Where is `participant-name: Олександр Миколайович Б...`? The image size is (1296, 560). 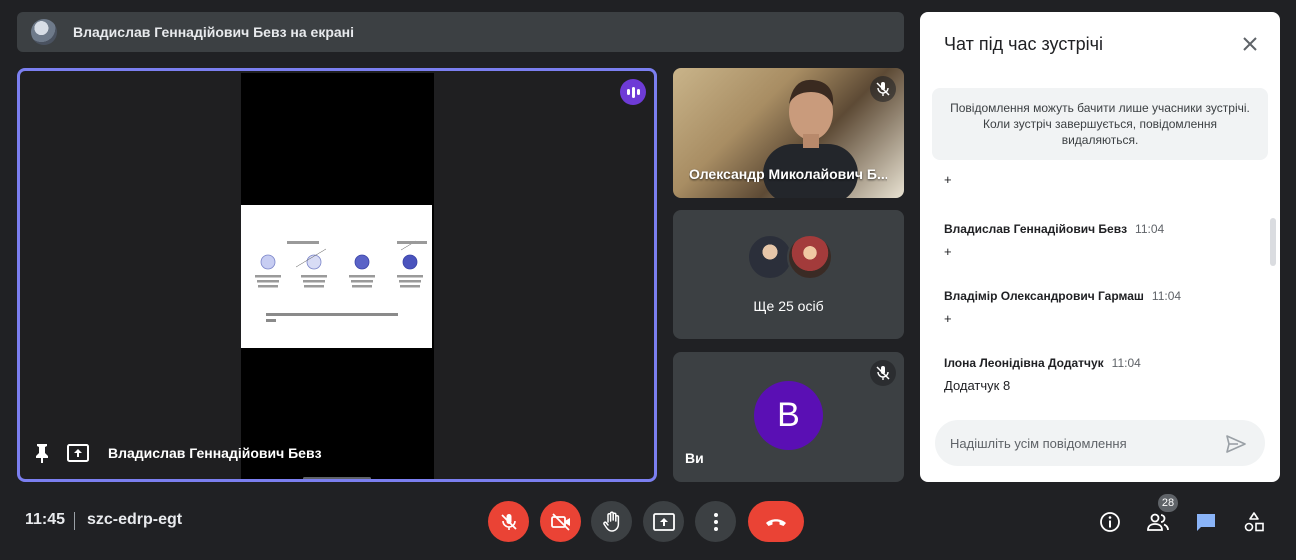 participant-name: Олександр Миколайович Б... is located at coordinates (788, 174).